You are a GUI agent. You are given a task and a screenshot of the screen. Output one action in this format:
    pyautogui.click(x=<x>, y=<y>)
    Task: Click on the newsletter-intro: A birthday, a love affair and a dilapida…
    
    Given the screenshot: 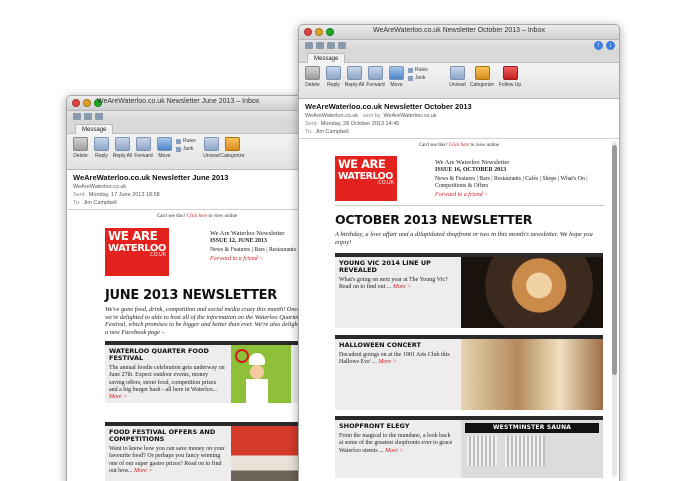 What is the action you would take?
    pyautogui.click(x=464, y=238)
    